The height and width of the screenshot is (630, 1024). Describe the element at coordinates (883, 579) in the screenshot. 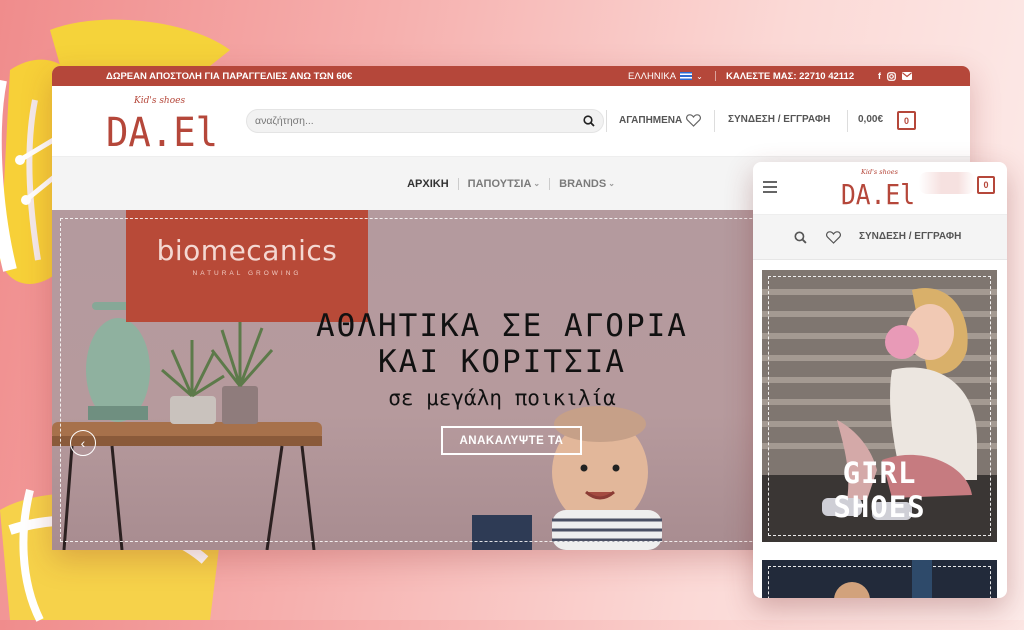

I see `boy-photo-image` at that location.